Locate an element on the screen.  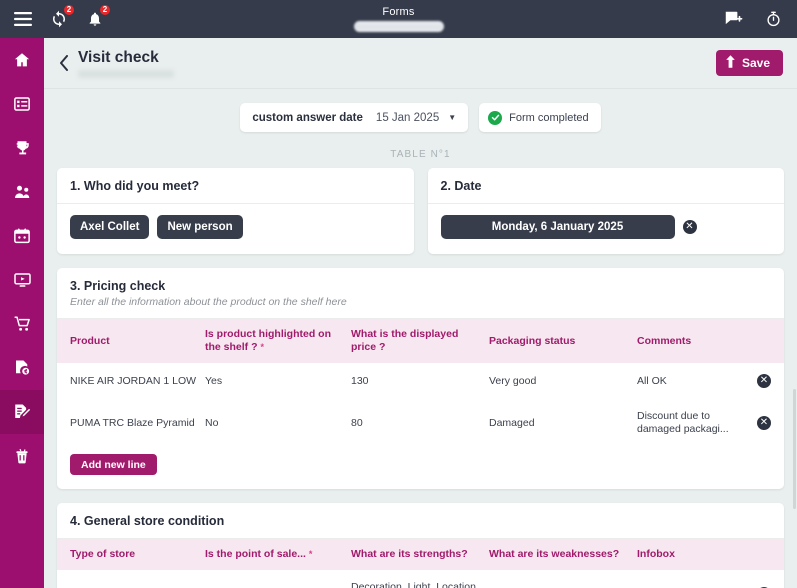
question-3-title: 3. Pricing check is located at coordinates (118, 286).